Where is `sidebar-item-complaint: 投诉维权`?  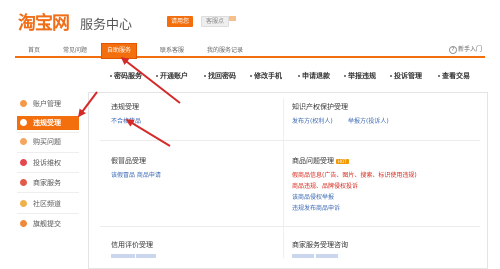
sidebar-item-complaint: 投诉维权 is located at coordinates (48, 163).